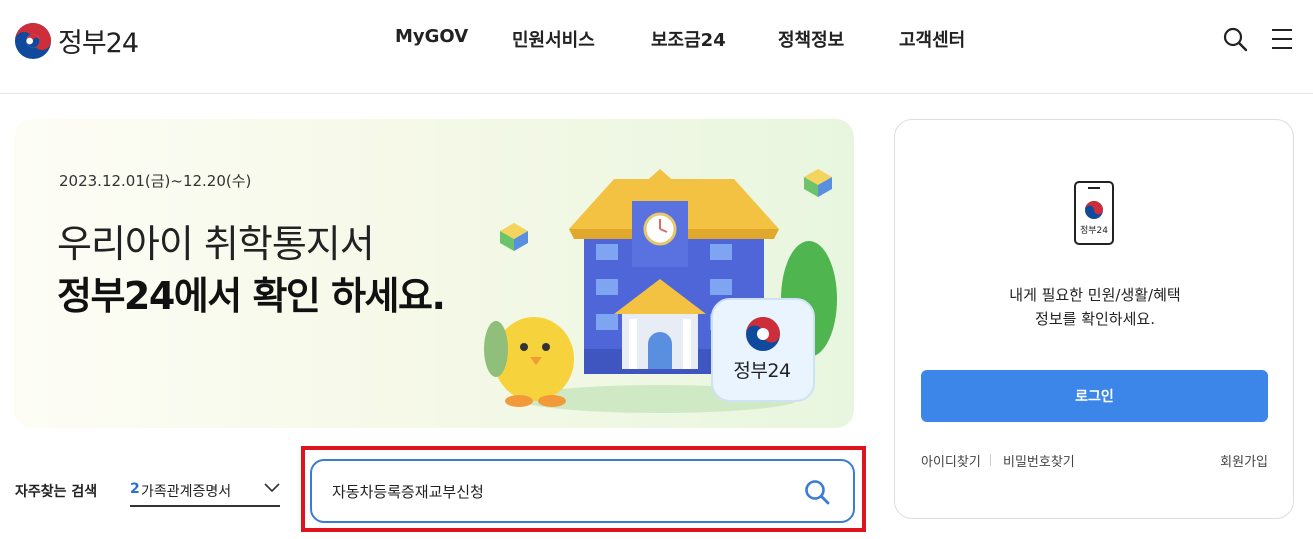  What do you see at coordinates (688, 39) in the screenshot?
I see `nav-item-subsidy24: 보조금24` at bounding box center [688, 39].